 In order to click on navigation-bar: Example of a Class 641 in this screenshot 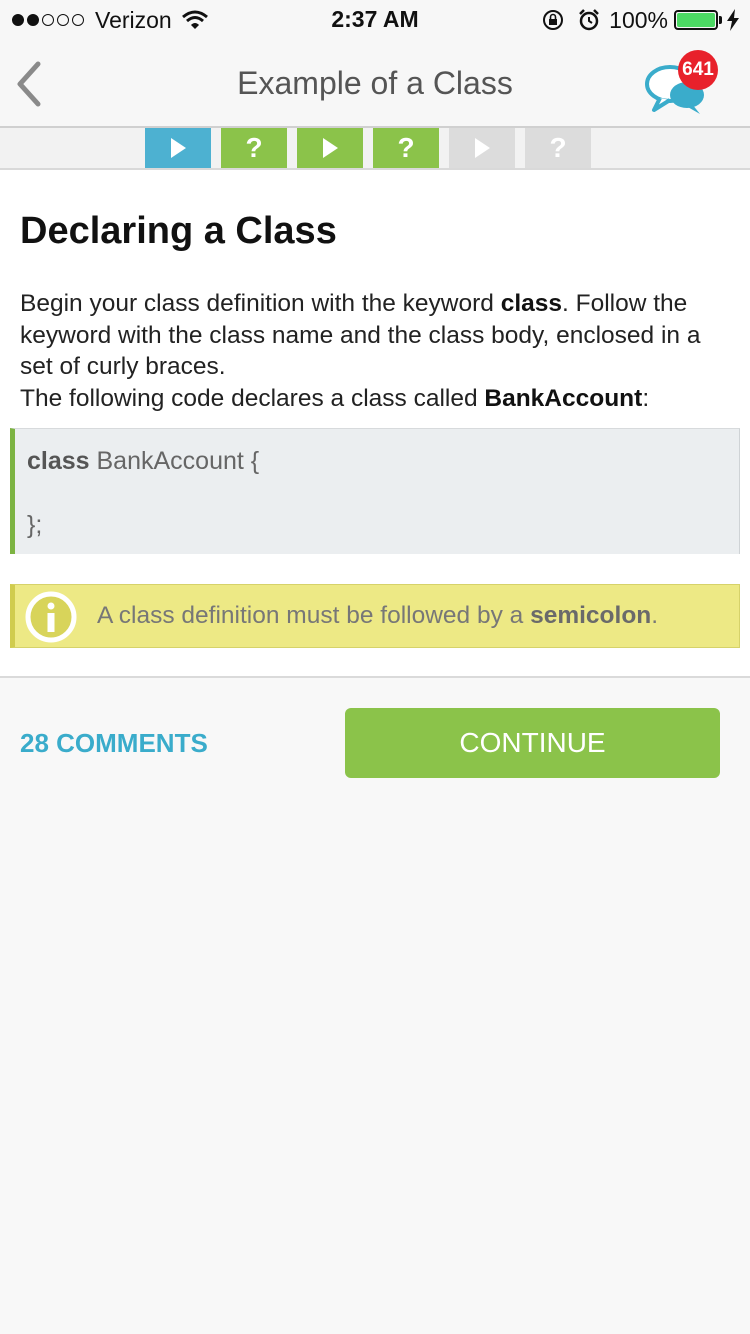, I will do `click(375, 84)`.